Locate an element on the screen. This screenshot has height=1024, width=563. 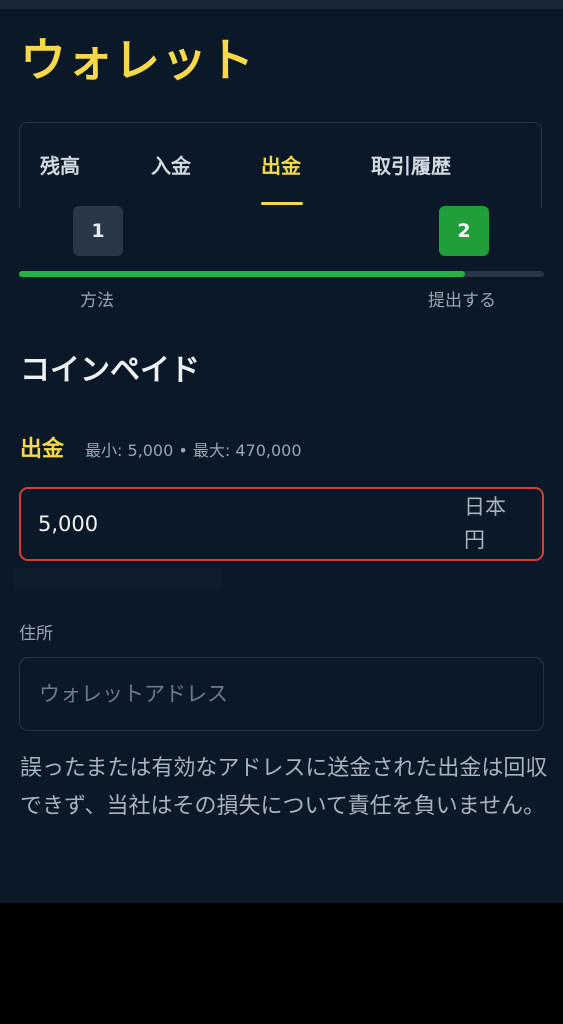
amount-field: 日本円 is located at coordinates (281, 524).